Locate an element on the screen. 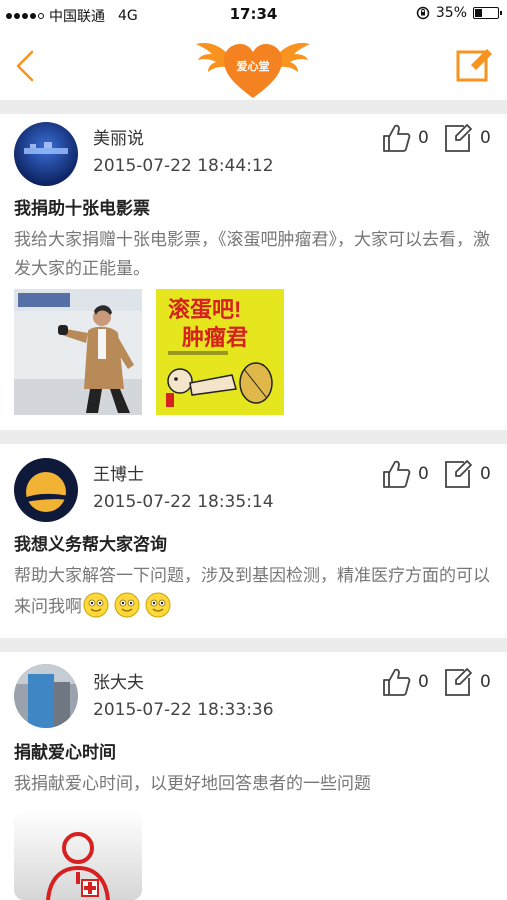 This screenshot has height=900, width=507. battery-info: 35% is located at coordinates (459, 13).